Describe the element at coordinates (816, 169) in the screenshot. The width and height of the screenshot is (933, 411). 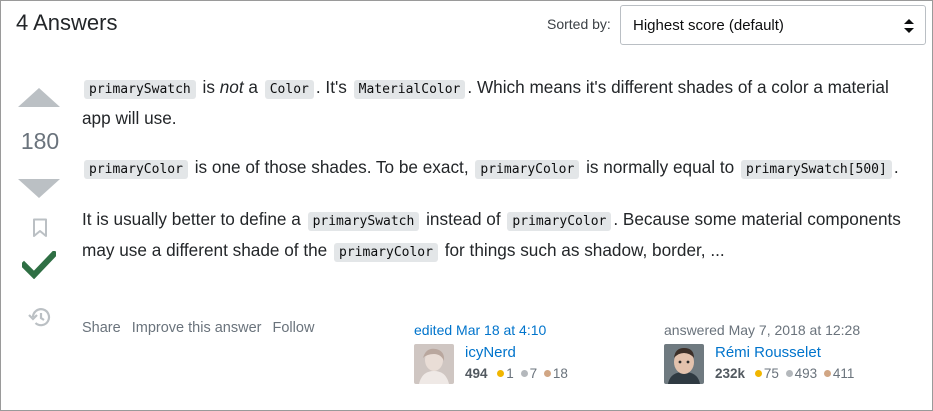
I see `inline-code: primarySwatch[500]` at that location.